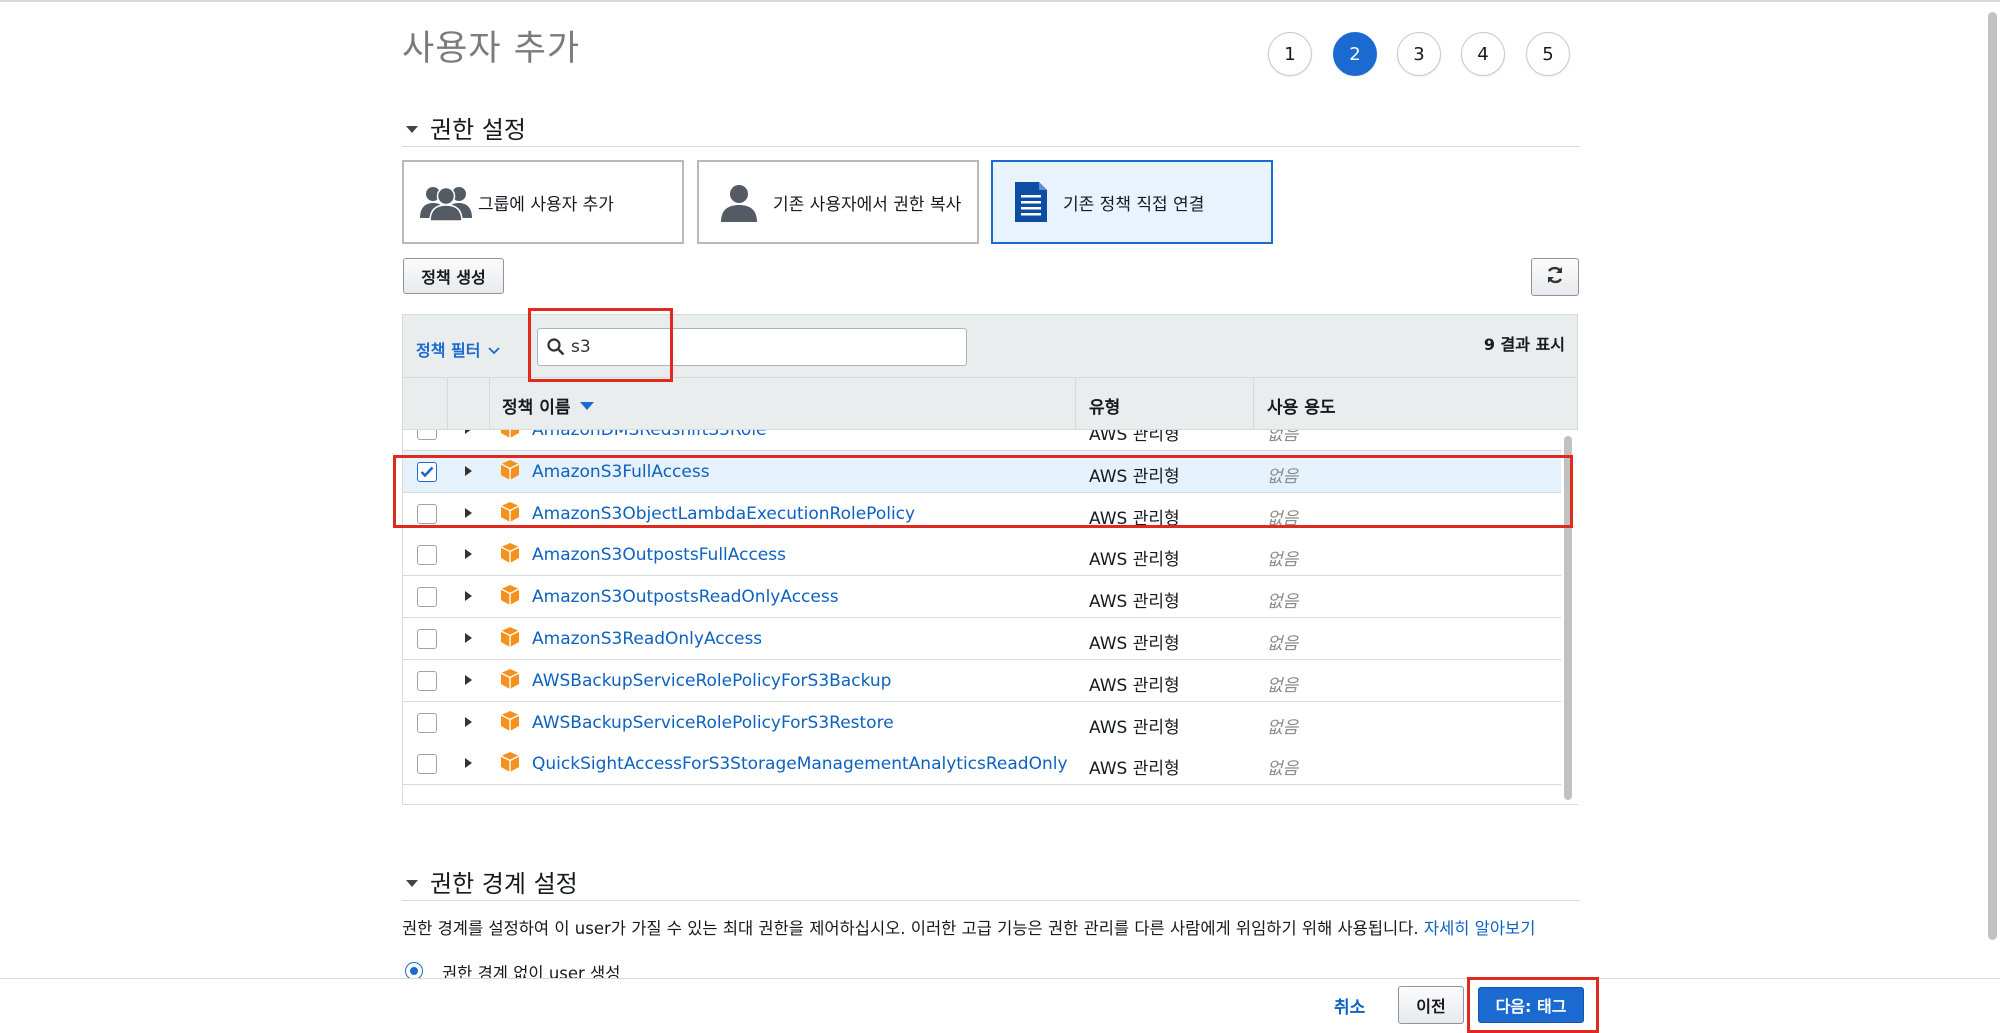 The width and height of the screenshot is (2000, 1033). I want to click on table-row: AmazonS3OutpostsReadOnlyAccess AWS 관리형 없음, so click(982, 597).